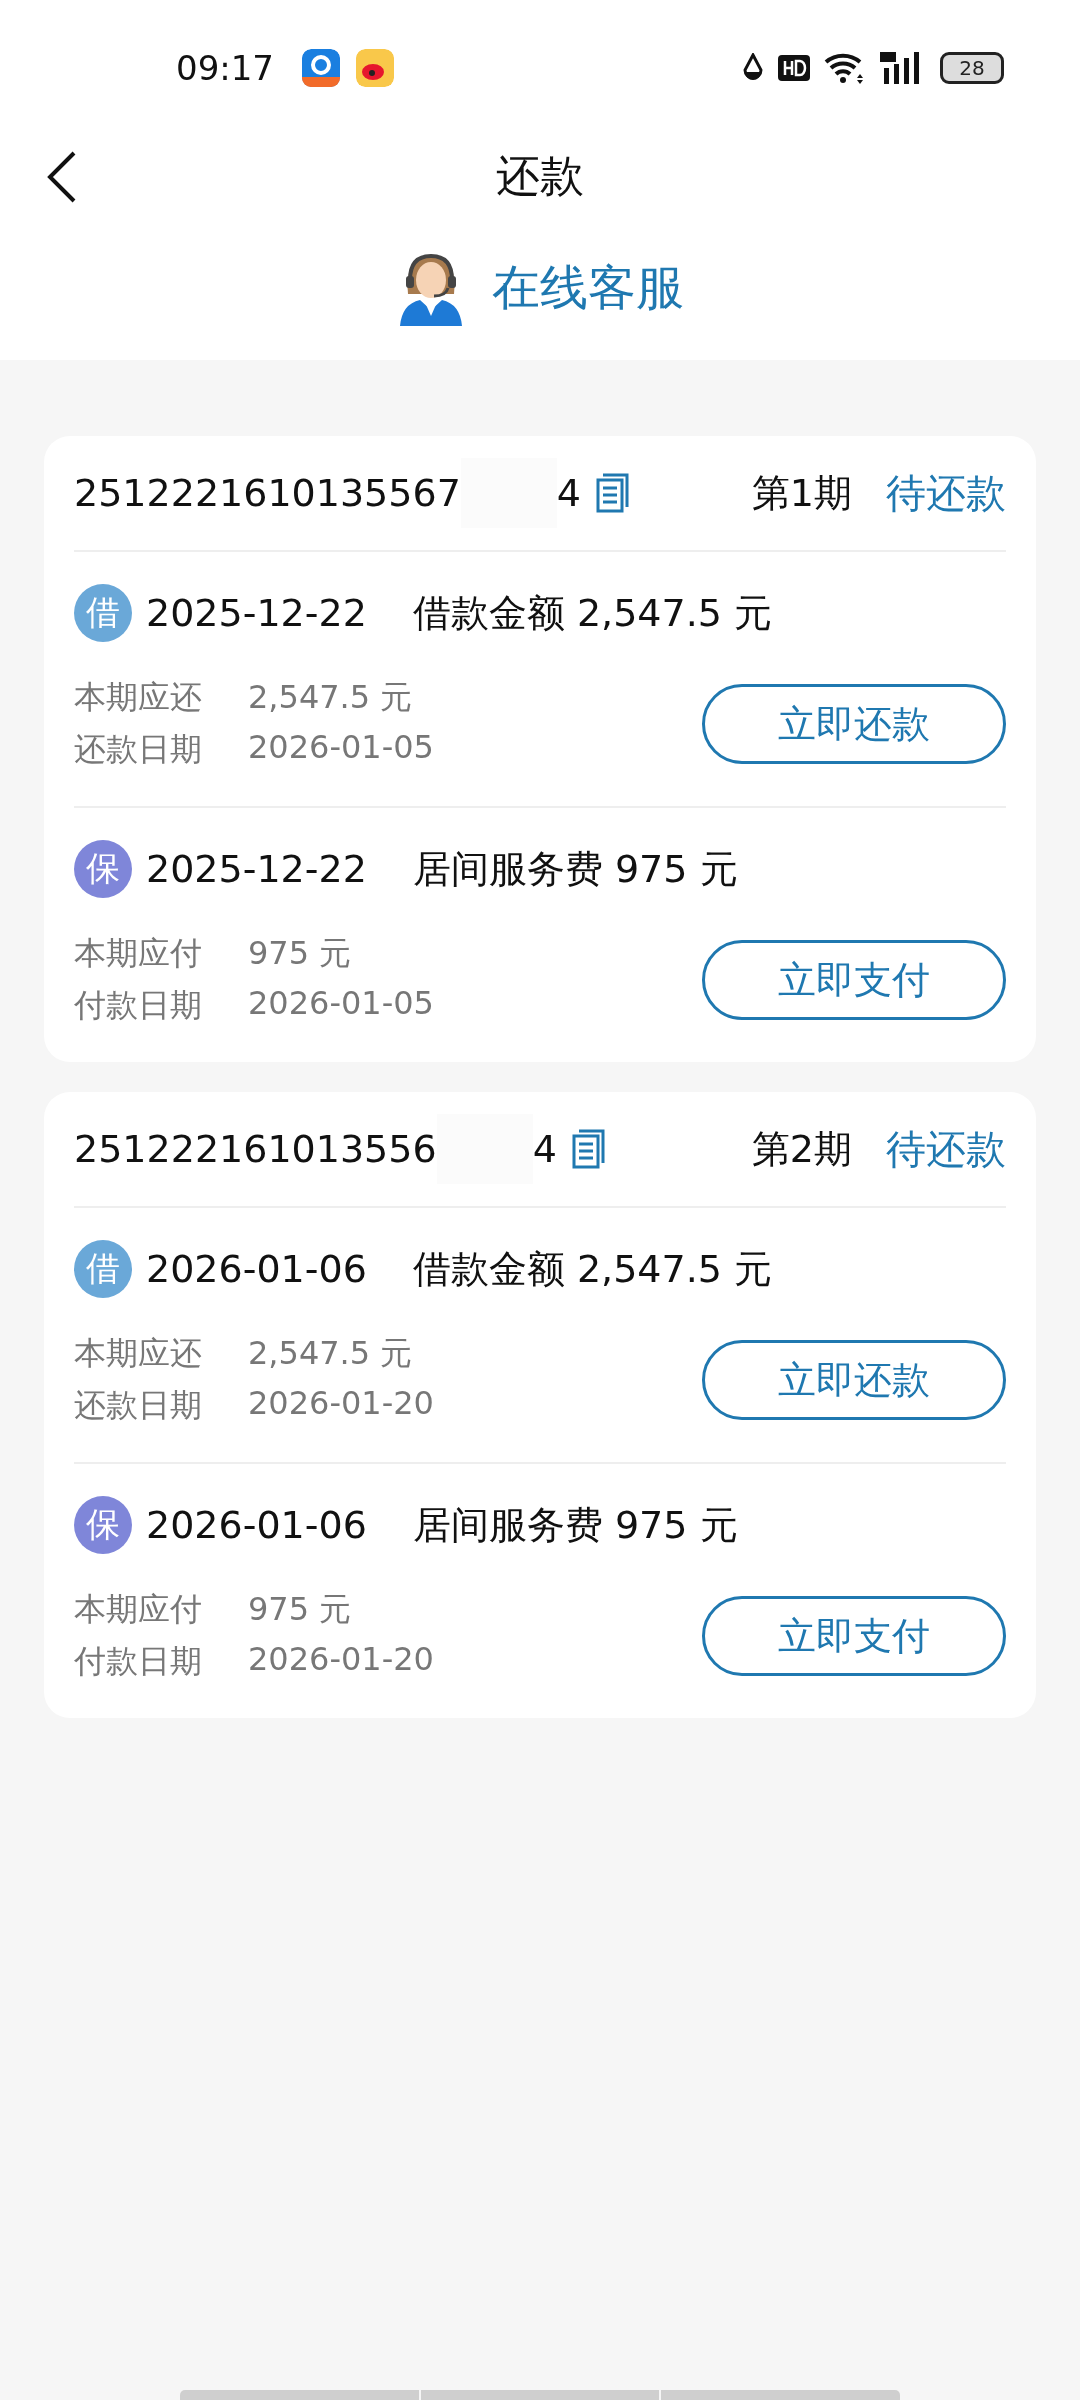  What do you see at coordinates (972, 68) in the screenshot?
I see `battery-level: 28` at bounding box center [972, 68].